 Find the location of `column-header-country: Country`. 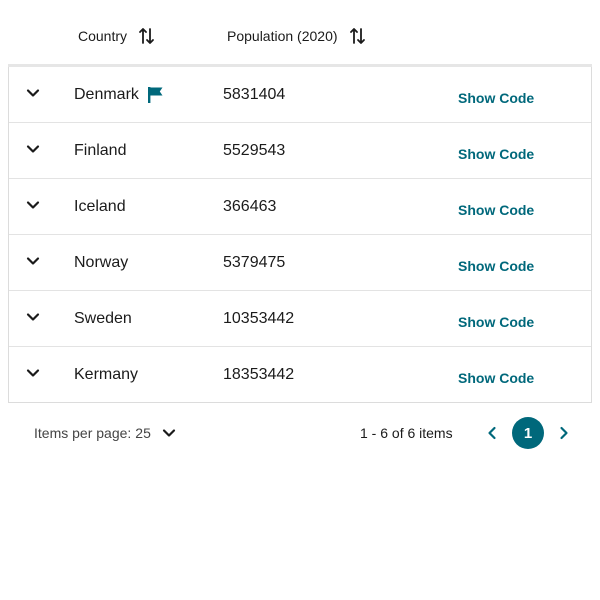

column-header-country: Country is located at coordinates (118, 36).